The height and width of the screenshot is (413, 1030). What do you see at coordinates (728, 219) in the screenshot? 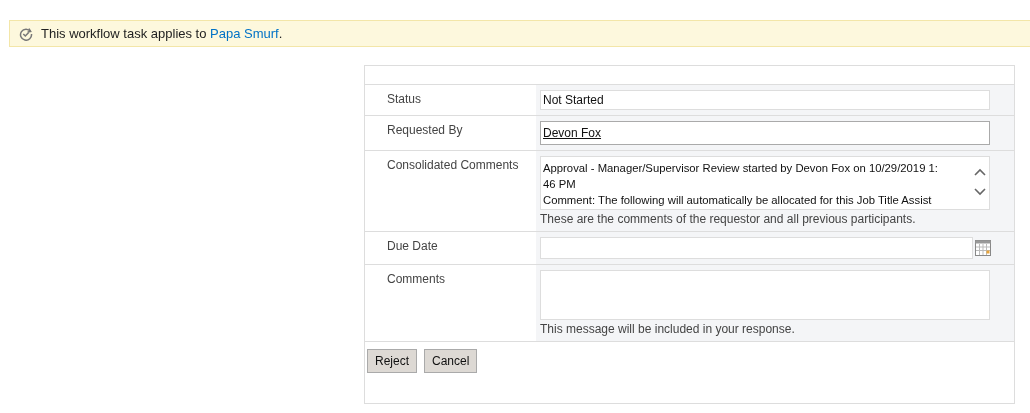
I see `field-hint: These are the comments of the requestor and all previous participants.` at bounding box center [728, 219].